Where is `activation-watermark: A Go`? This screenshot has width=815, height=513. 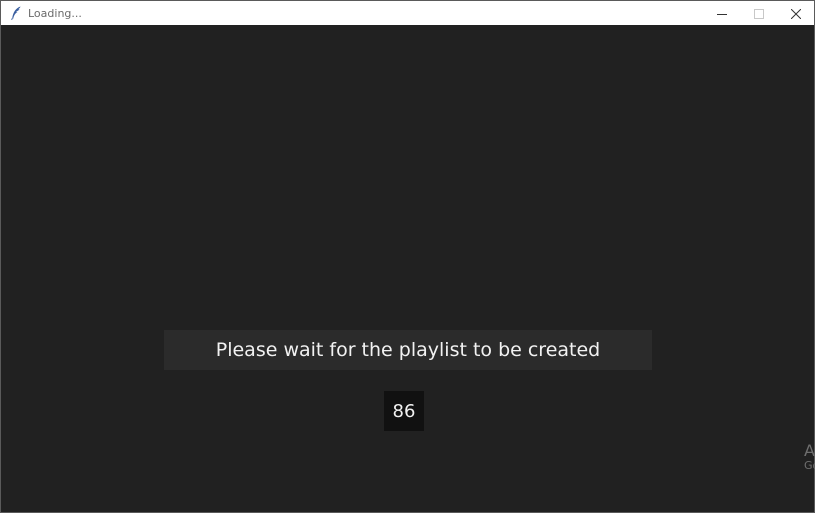 activation-watermark: A Go is located at coordinates (809, 457).